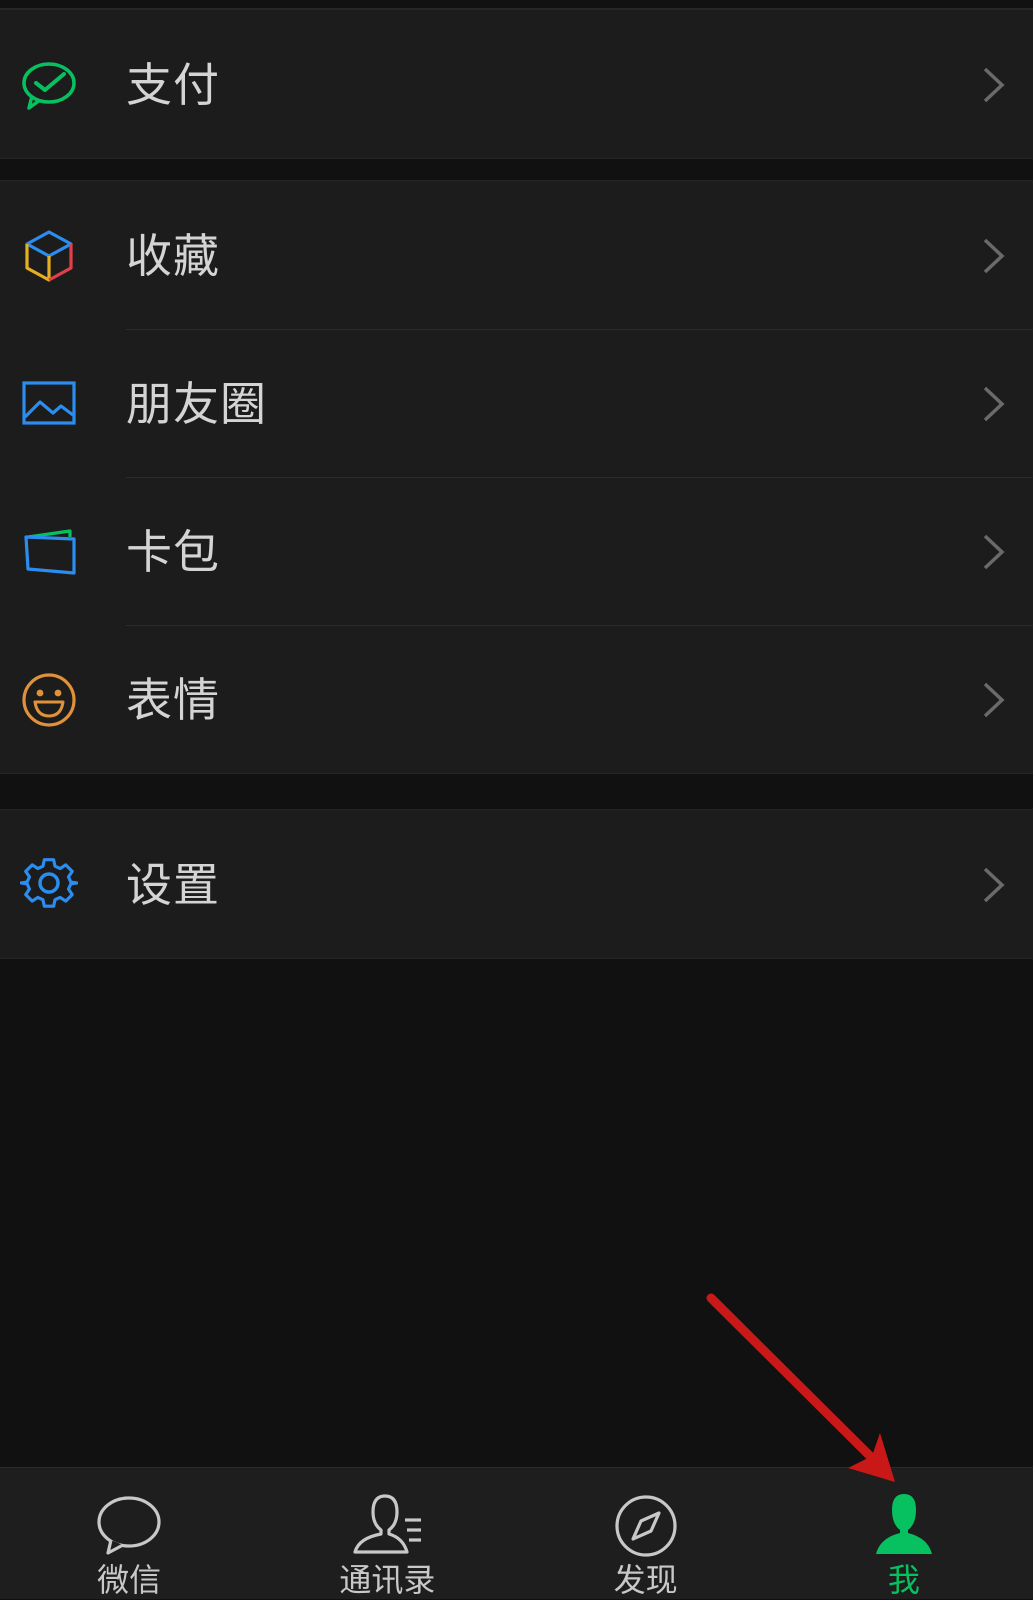  I want to click on tab-discover: 发现, so click(646, 1533).